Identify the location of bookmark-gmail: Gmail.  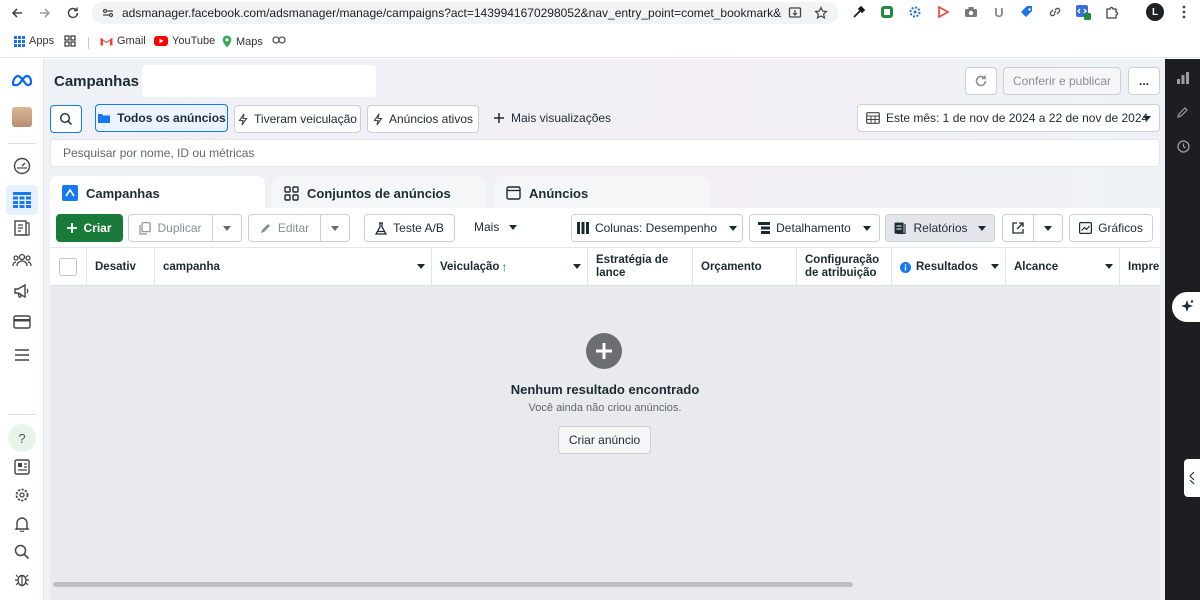
(123, 41).